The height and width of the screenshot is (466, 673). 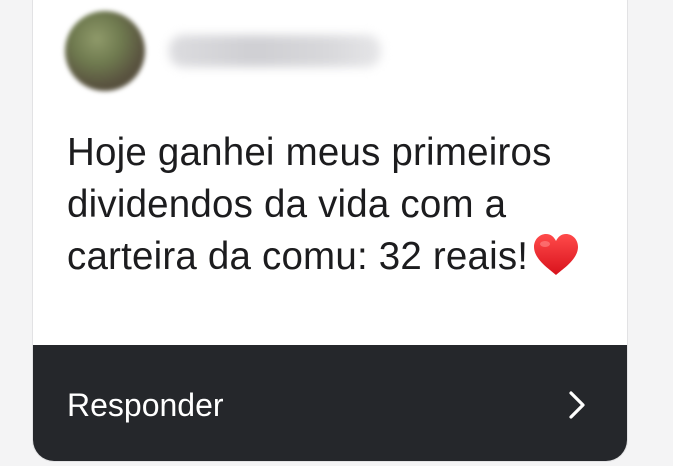 I want to click on reply-label: Responder, so click(x=145, y=405).